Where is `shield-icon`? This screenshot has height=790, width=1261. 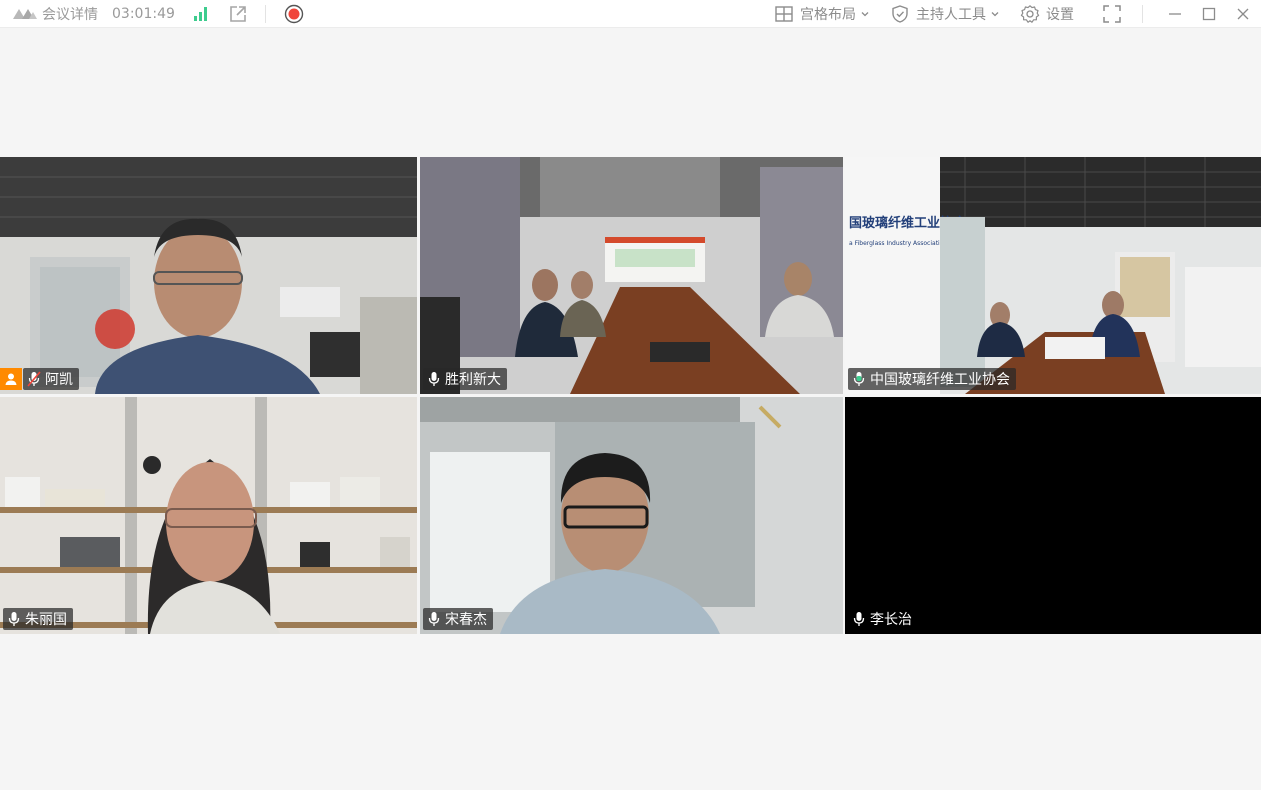 shield-icon is located at coordinates (900, 13).